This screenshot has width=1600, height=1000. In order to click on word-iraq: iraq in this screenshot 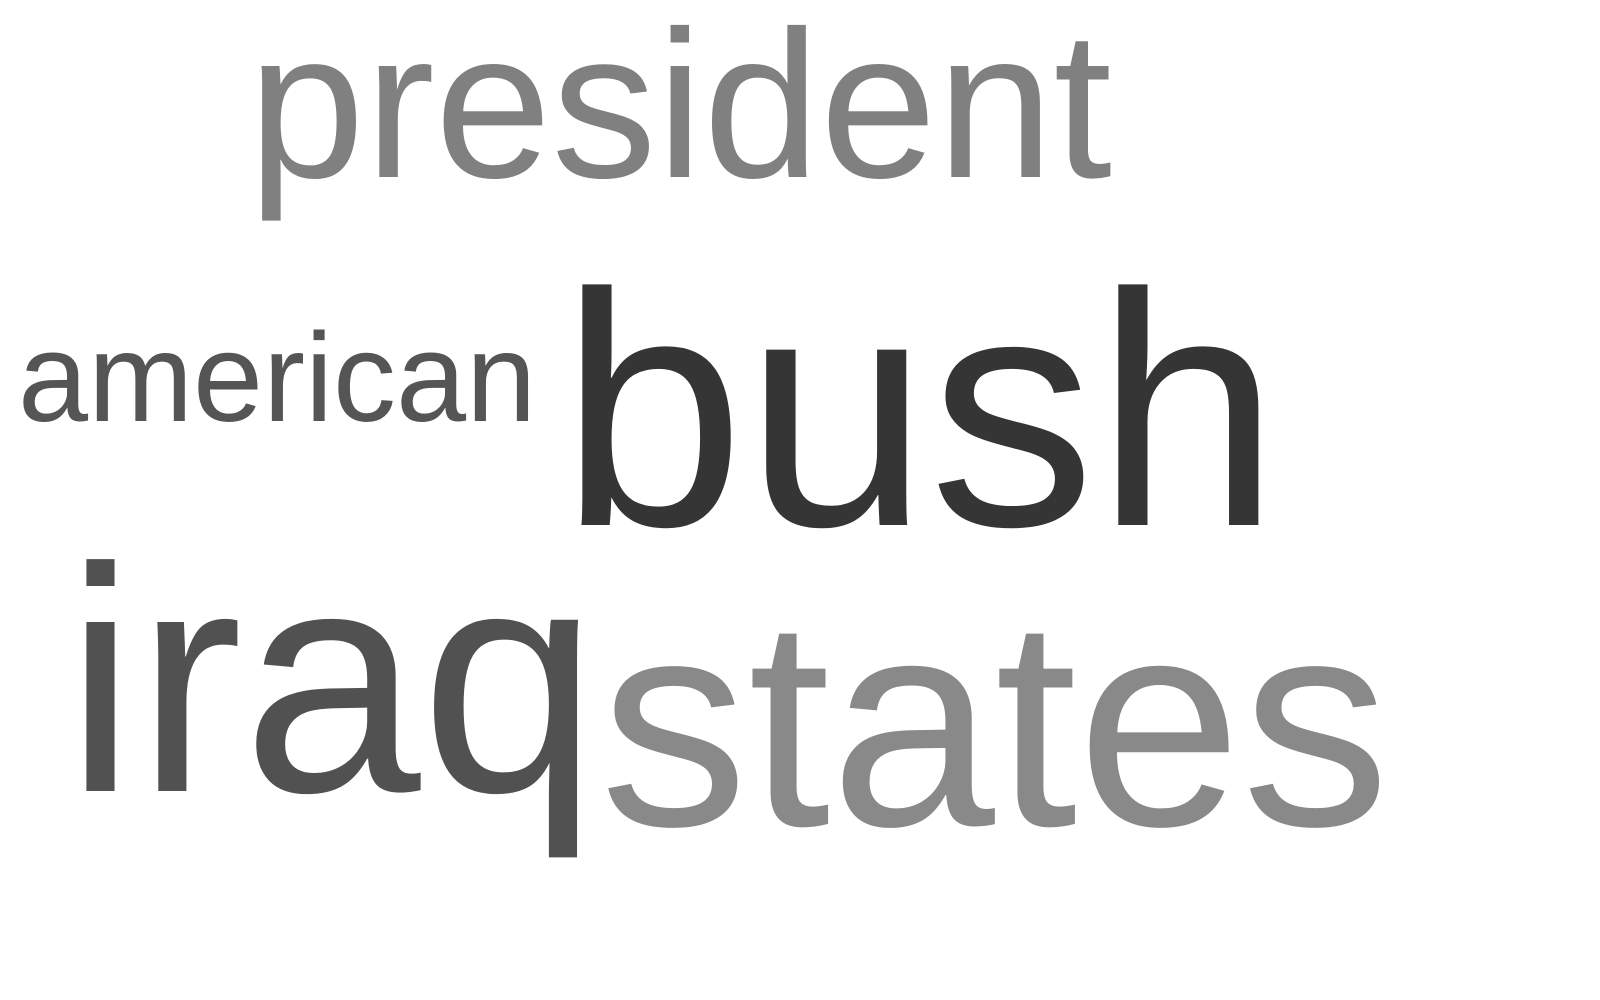, I will do `click(332, 680)`.